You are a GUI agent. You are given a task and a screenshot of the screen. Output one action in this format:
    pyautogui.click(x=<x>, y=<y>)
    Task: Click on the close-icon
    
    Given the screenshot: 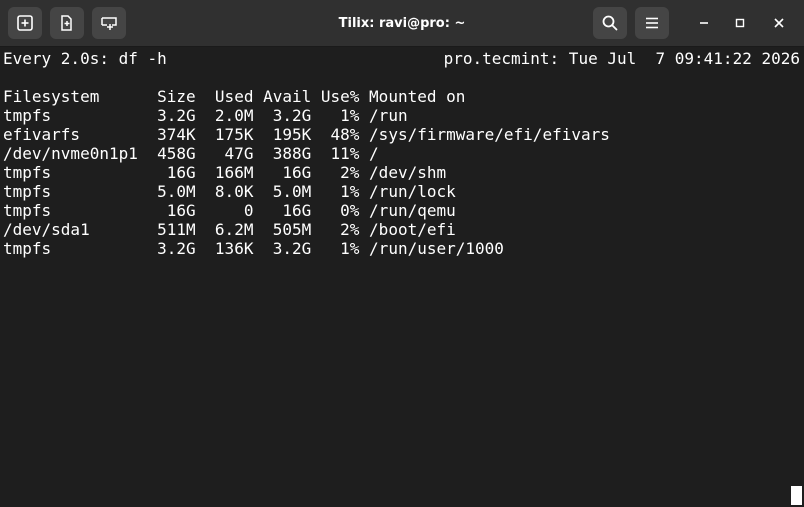 What is the action you would take?
    pyautogui.click(x=779, y=23)
    